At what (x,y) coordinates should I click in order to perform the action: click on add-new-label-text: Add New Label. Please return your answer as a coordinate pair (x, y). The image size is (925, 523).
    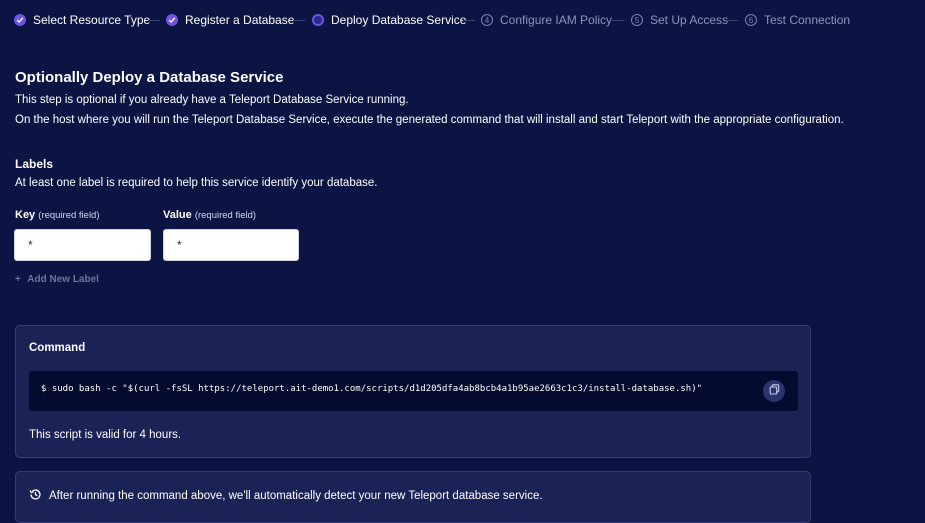
    Looking at the image, I should click on (63, 279).